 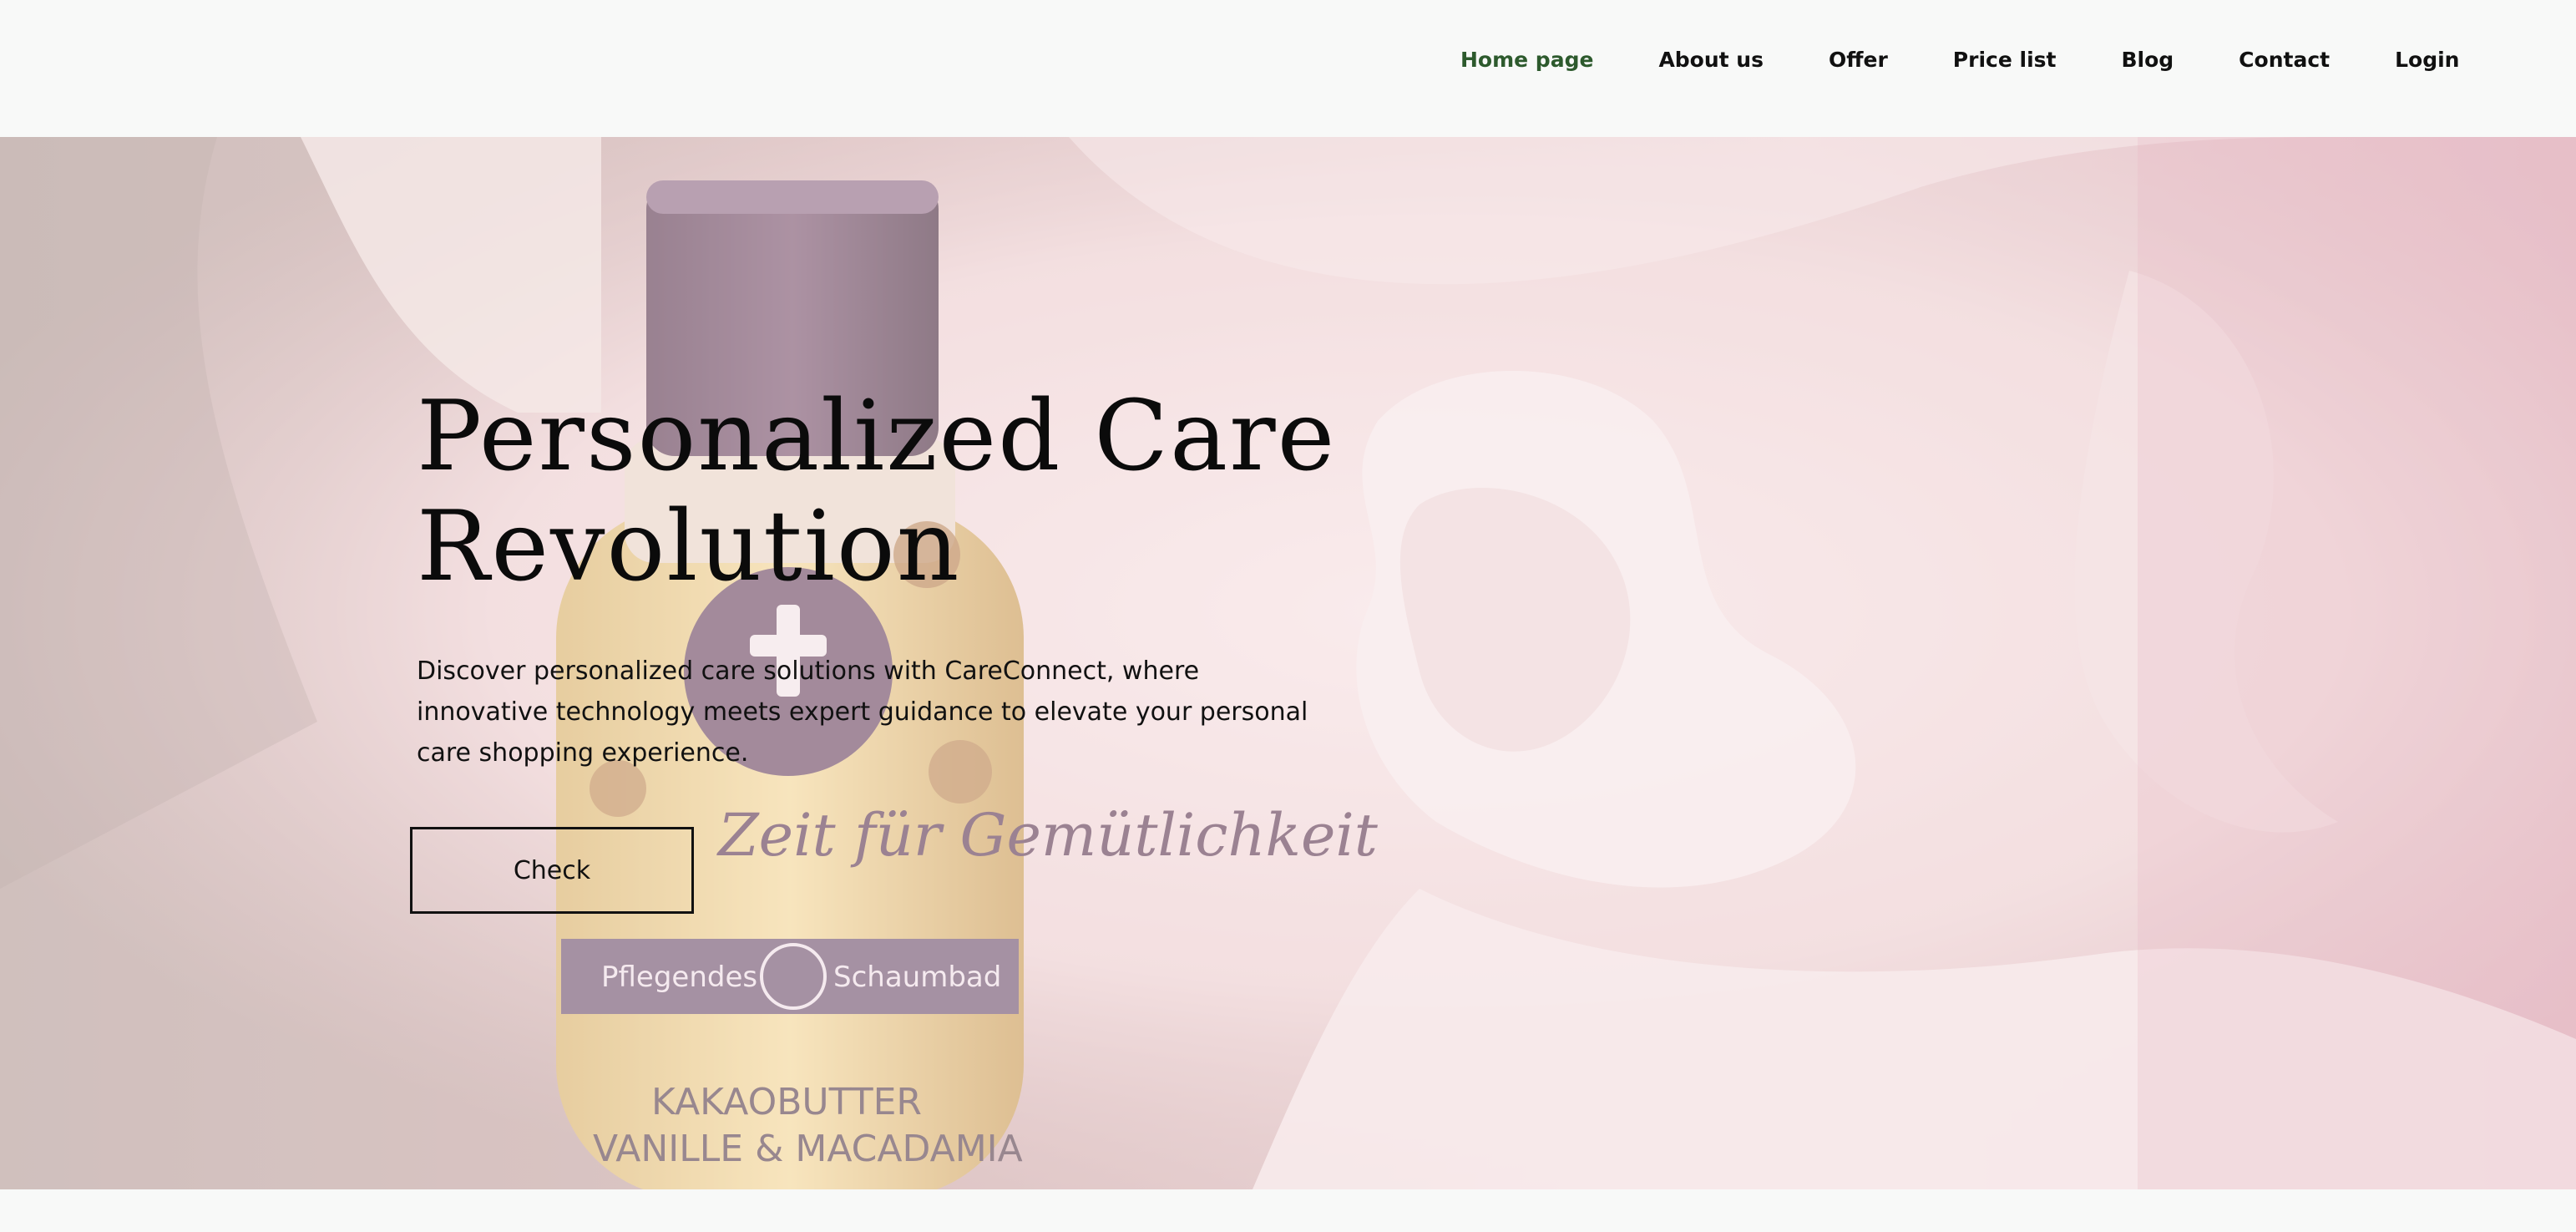 What do you see at coordinates (877, 437) in the screenshot?
I see `hero-title-line-1: Personalized Care` at bounding box center [877, 437].